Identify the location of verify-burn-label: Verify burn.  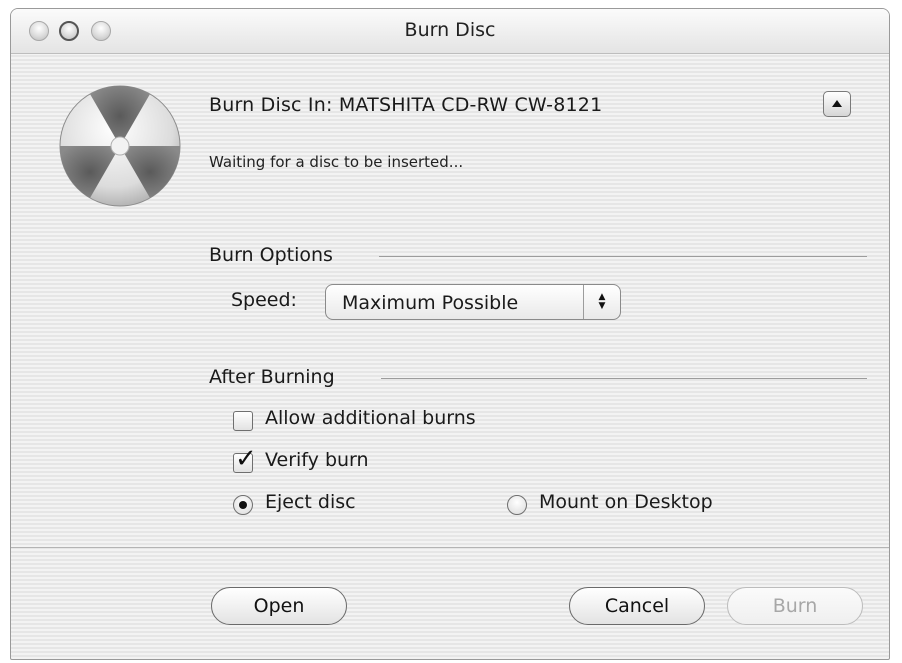
(317, 460).